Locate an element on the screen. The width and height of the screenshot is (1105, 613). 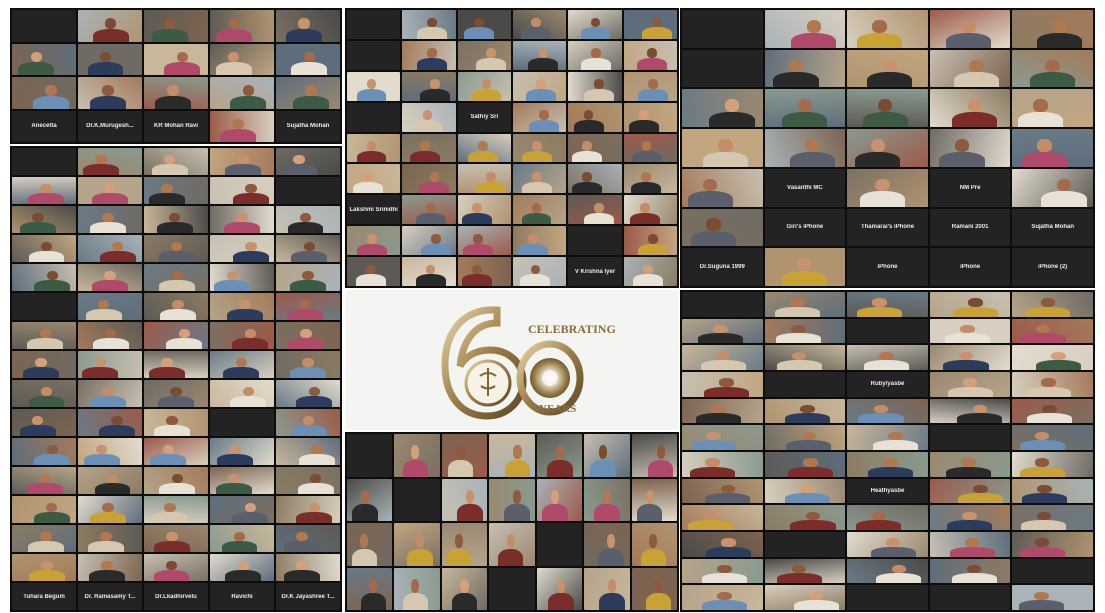
participant-name-tile: Dr.Suguna 1999 is located at coordinates (722, 267).